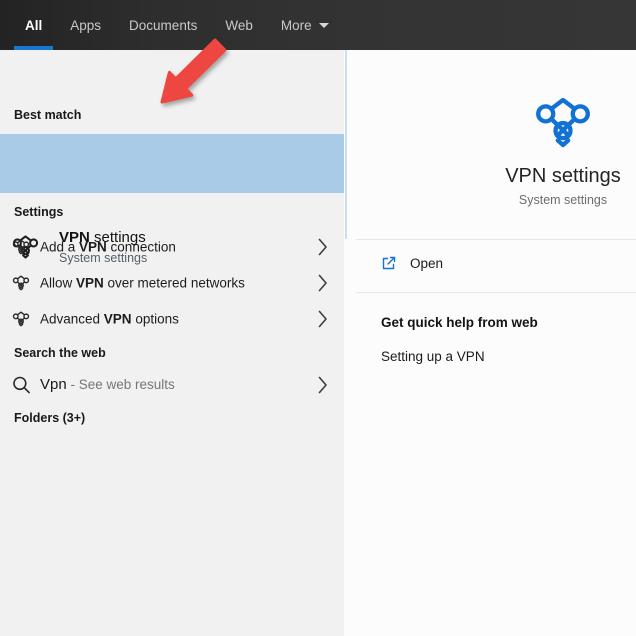 The image size is (636, 636). Describe the element at coordinates (427, 263) in the screenshot. I see `open-command-label: Open` at that location.